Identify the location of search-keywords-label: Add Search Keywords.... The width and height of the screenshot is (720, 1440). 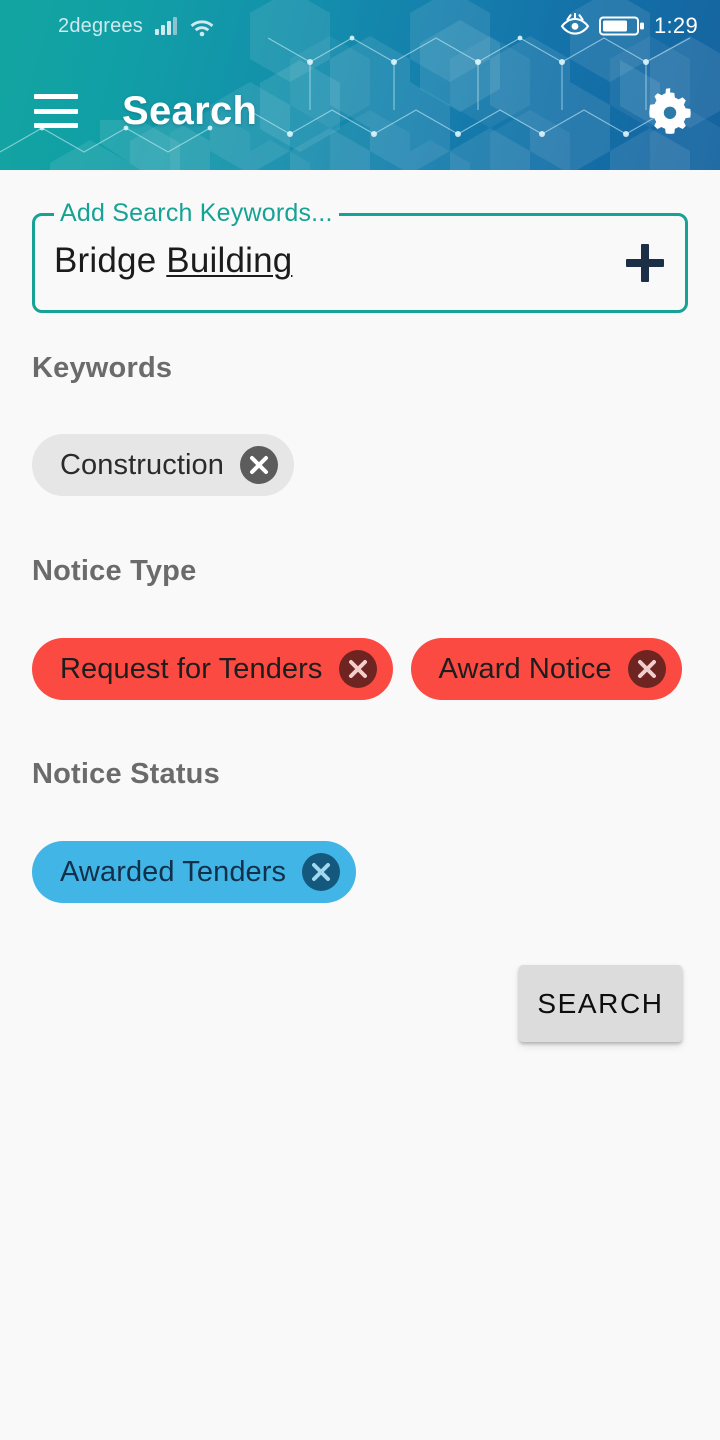
(196, 213).